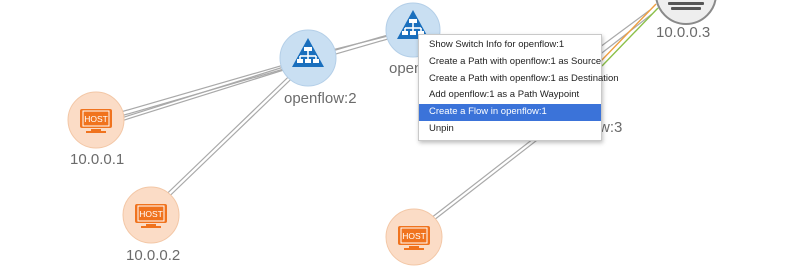 The width and height of the screenshot is (800, 267). What do you see at coordinates (510, 129) in the screenshot?
I see `menu-item-unpin: Unpin` at bounding box center [510, 129].